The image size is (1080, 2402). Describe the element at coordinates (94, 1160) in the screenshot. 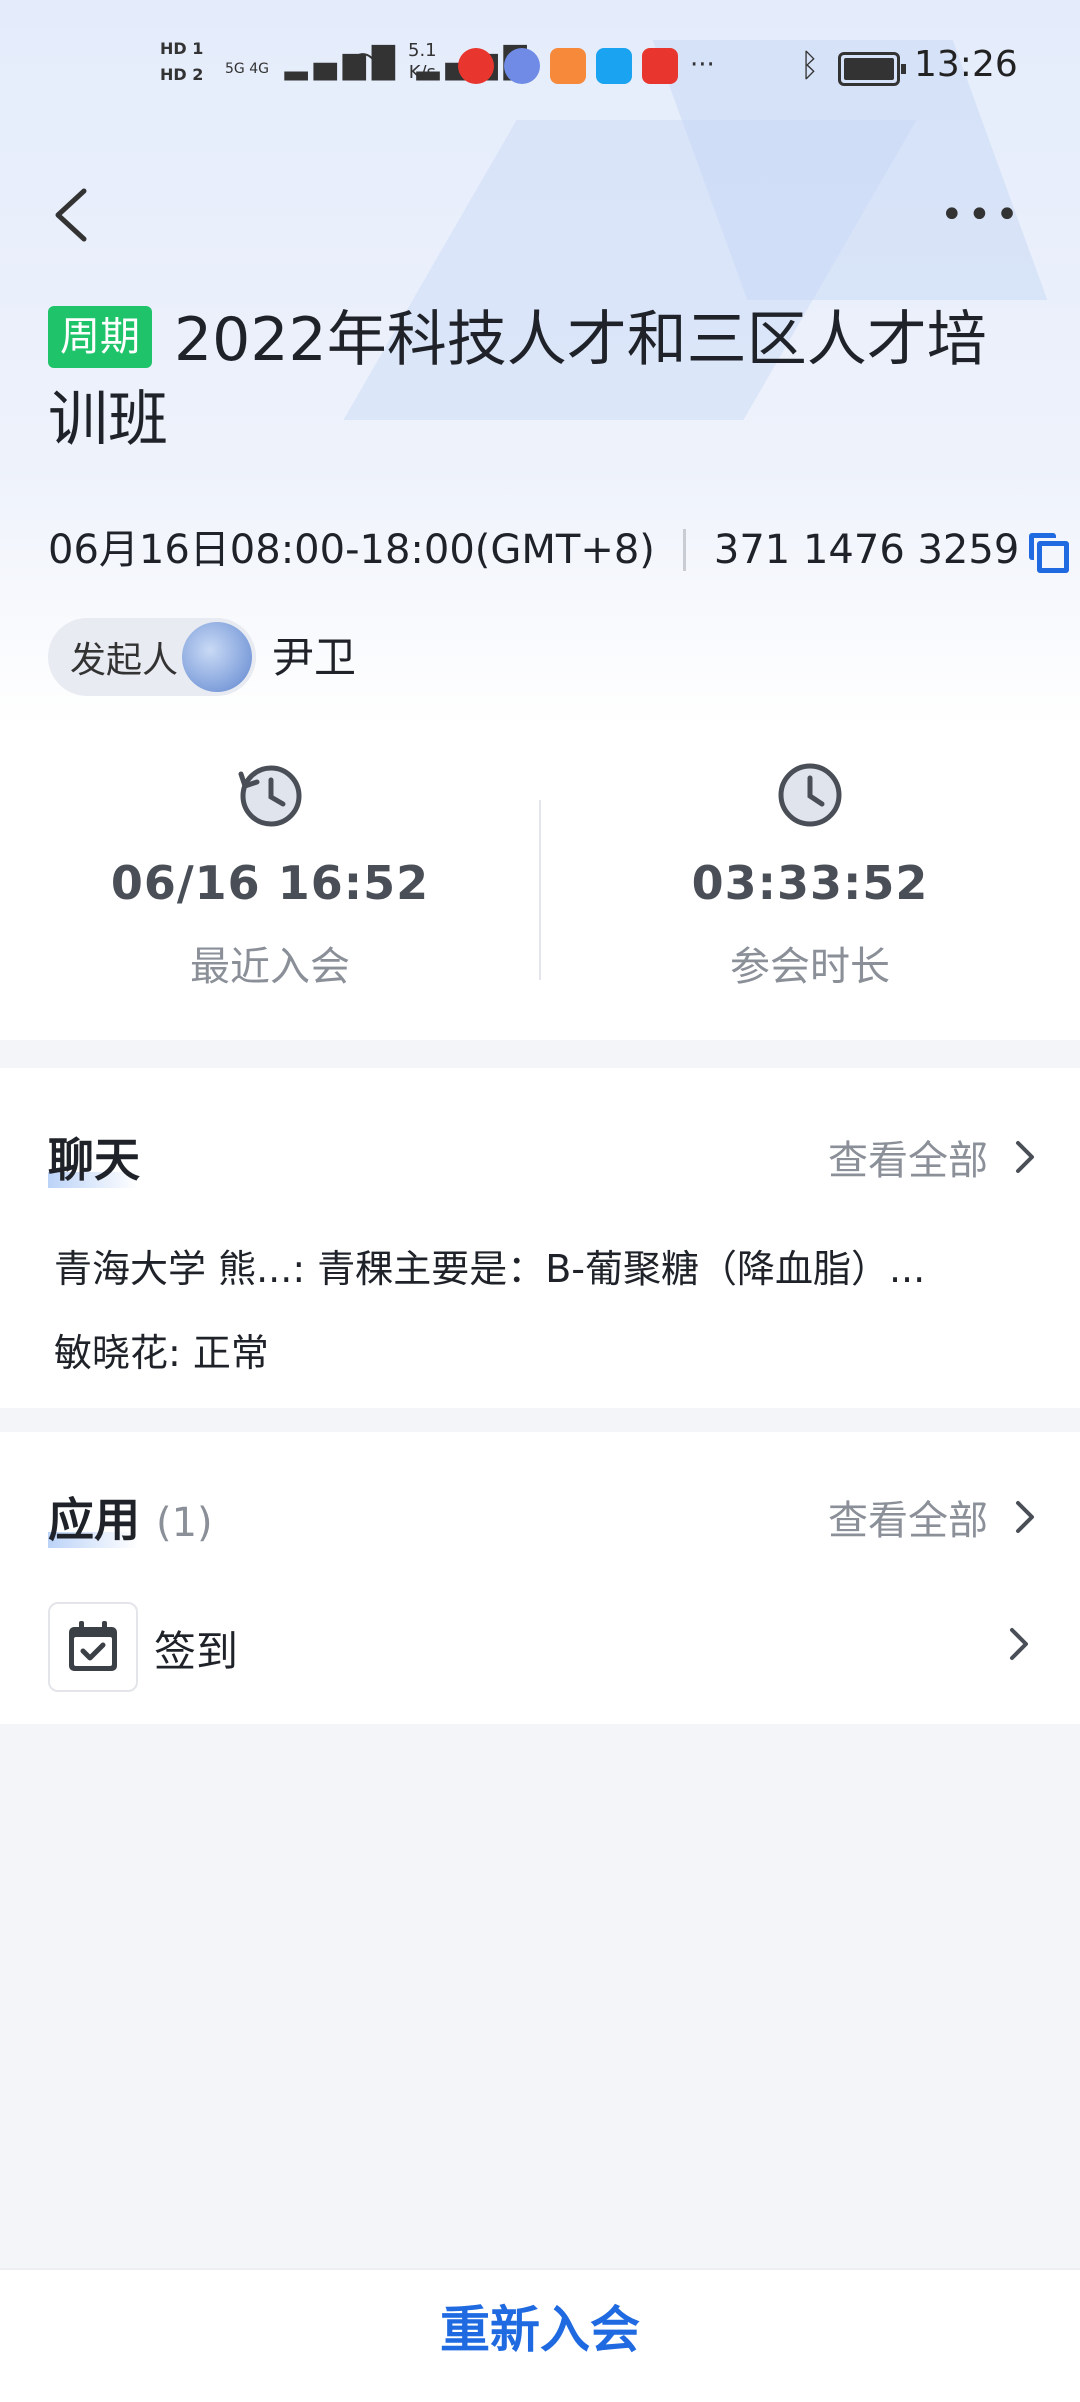

I see `chat-title: 聊天` at that location.